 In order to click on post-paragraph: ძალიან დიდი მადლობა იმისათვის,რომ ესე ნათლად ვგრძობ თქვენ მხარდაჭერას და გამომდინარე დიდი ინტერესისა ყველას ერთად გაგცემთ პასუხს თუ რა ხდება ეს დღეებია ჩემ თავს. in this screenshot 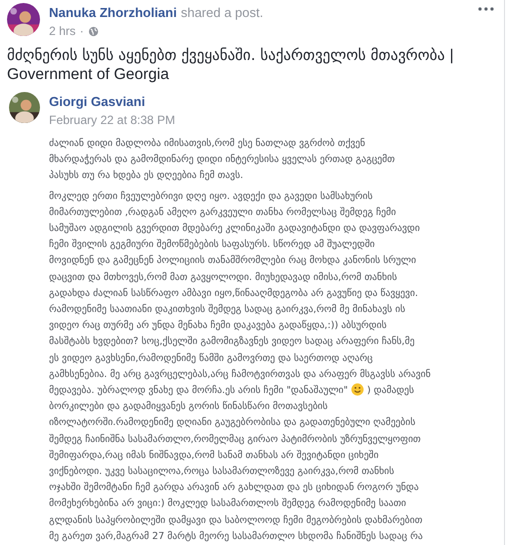, I will do `click(222, 160)`.